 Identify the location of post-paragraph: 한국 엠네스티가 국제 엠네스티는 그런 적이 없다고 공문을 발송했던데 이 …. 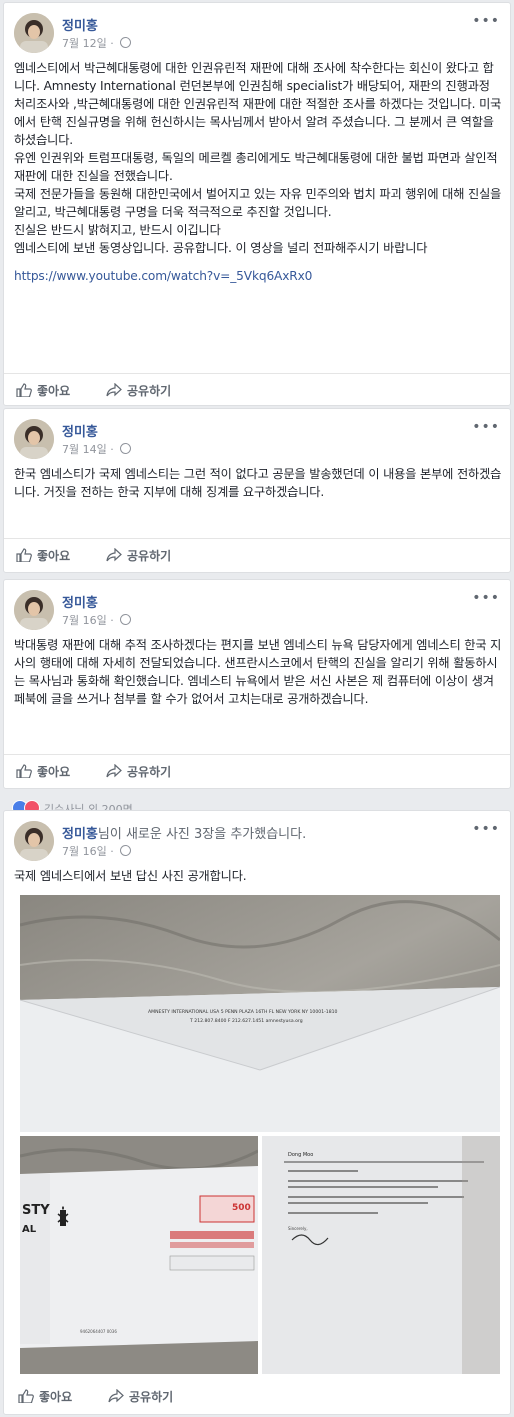
(258, 483).